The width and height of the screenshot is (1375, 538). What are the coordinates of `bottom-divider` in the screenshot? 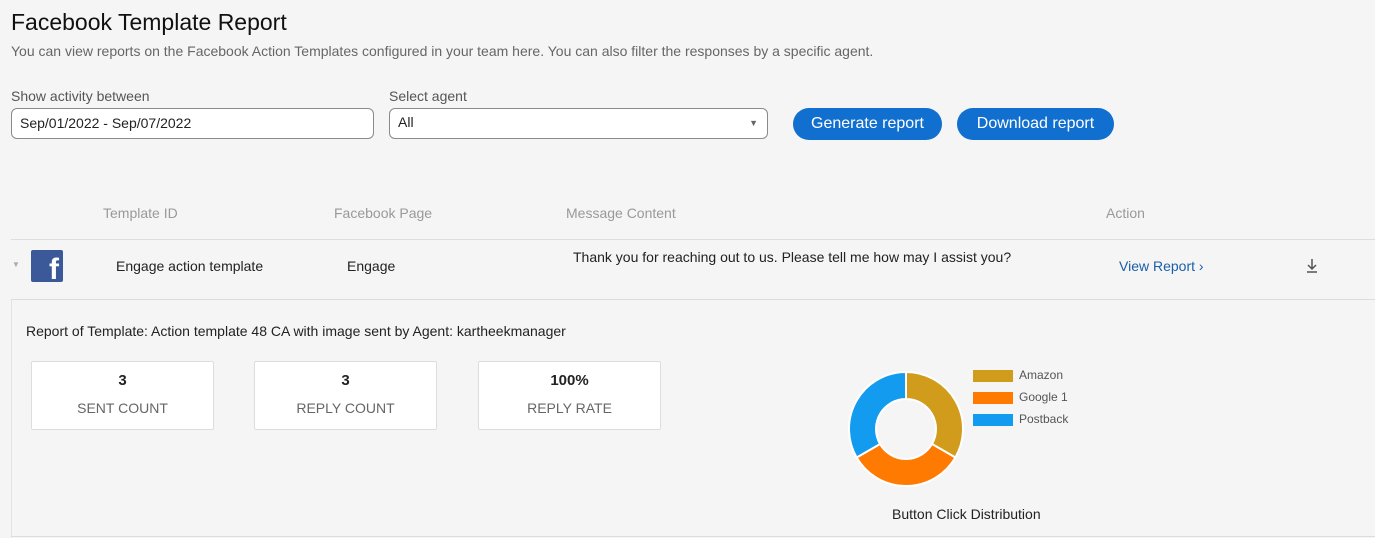 It's located at (693, 536).